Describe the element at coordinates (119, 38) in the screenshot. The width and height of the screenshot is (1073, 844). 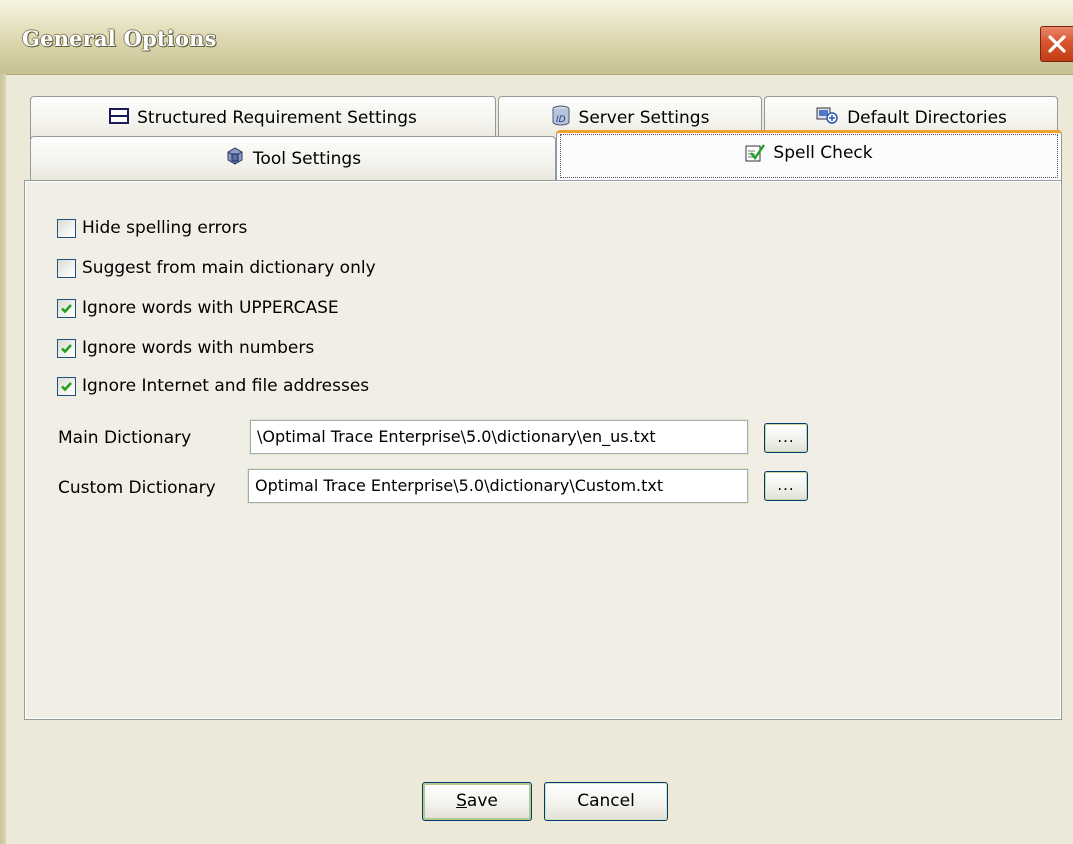
I see `window-title: General Options` at that location.